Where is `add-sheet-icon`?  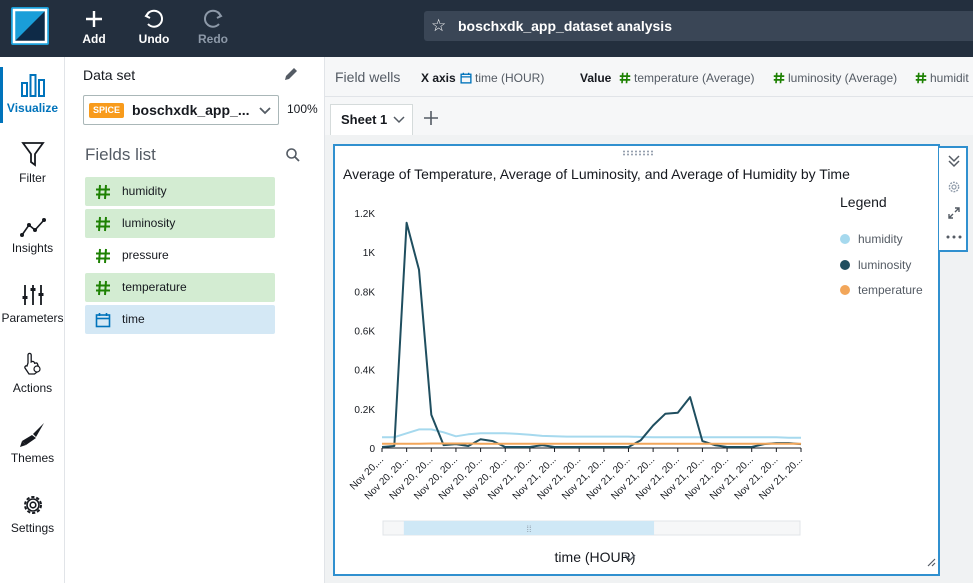 add-sheet-icon is located at coordinates (431, 118).